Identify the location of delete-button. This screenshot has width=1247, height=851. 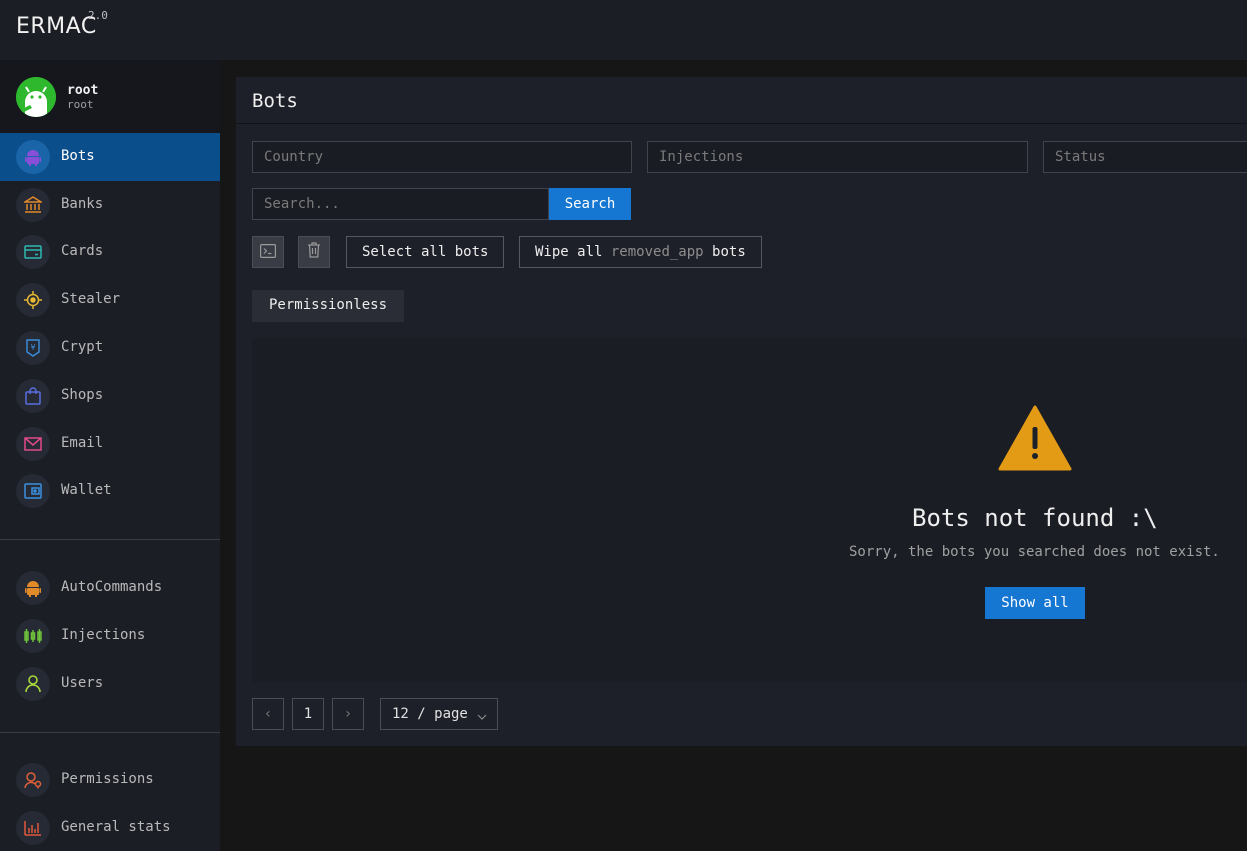
(314, 252).